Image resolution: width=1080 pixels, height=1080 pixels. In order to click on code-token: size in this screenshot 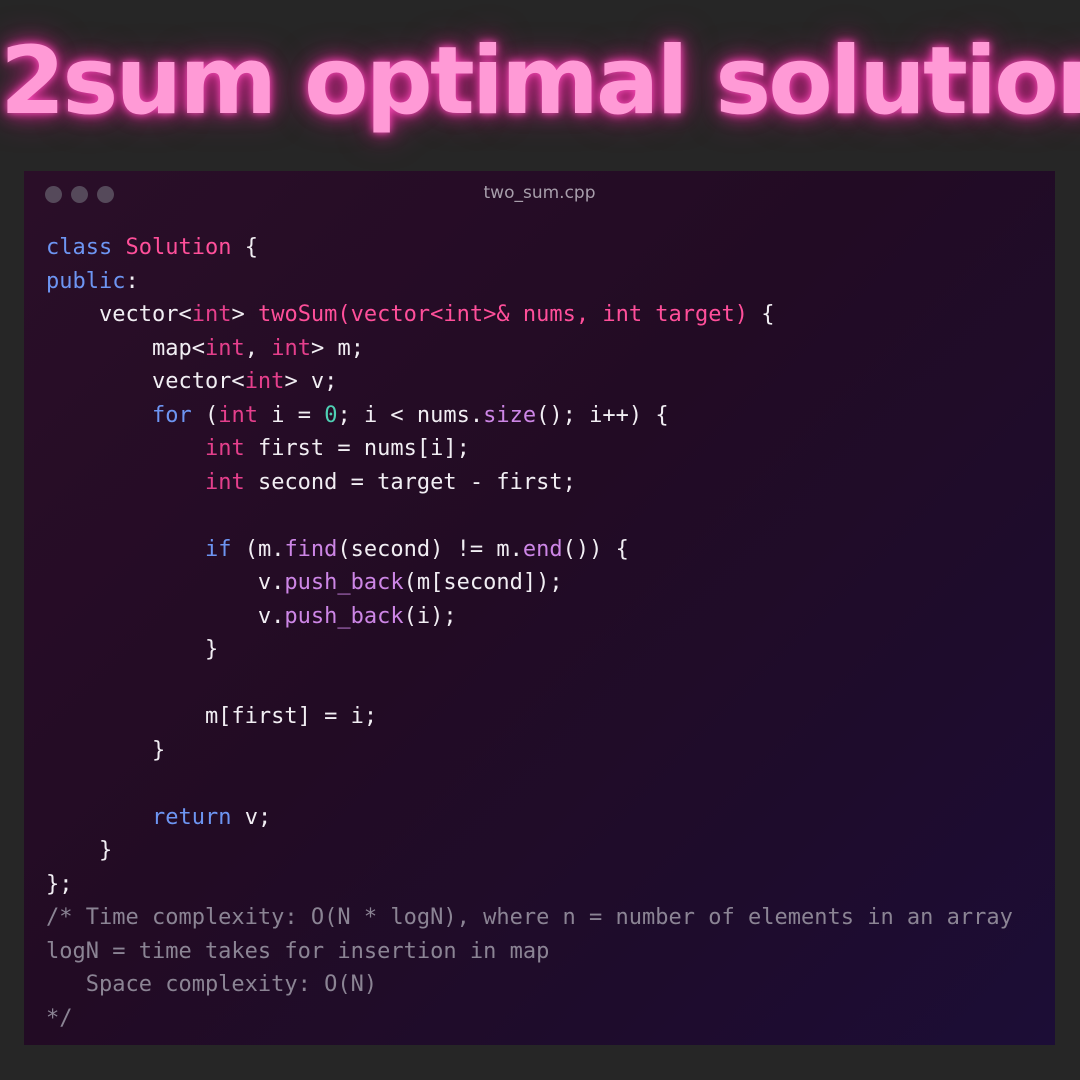, I will do `click(510, 415)`.